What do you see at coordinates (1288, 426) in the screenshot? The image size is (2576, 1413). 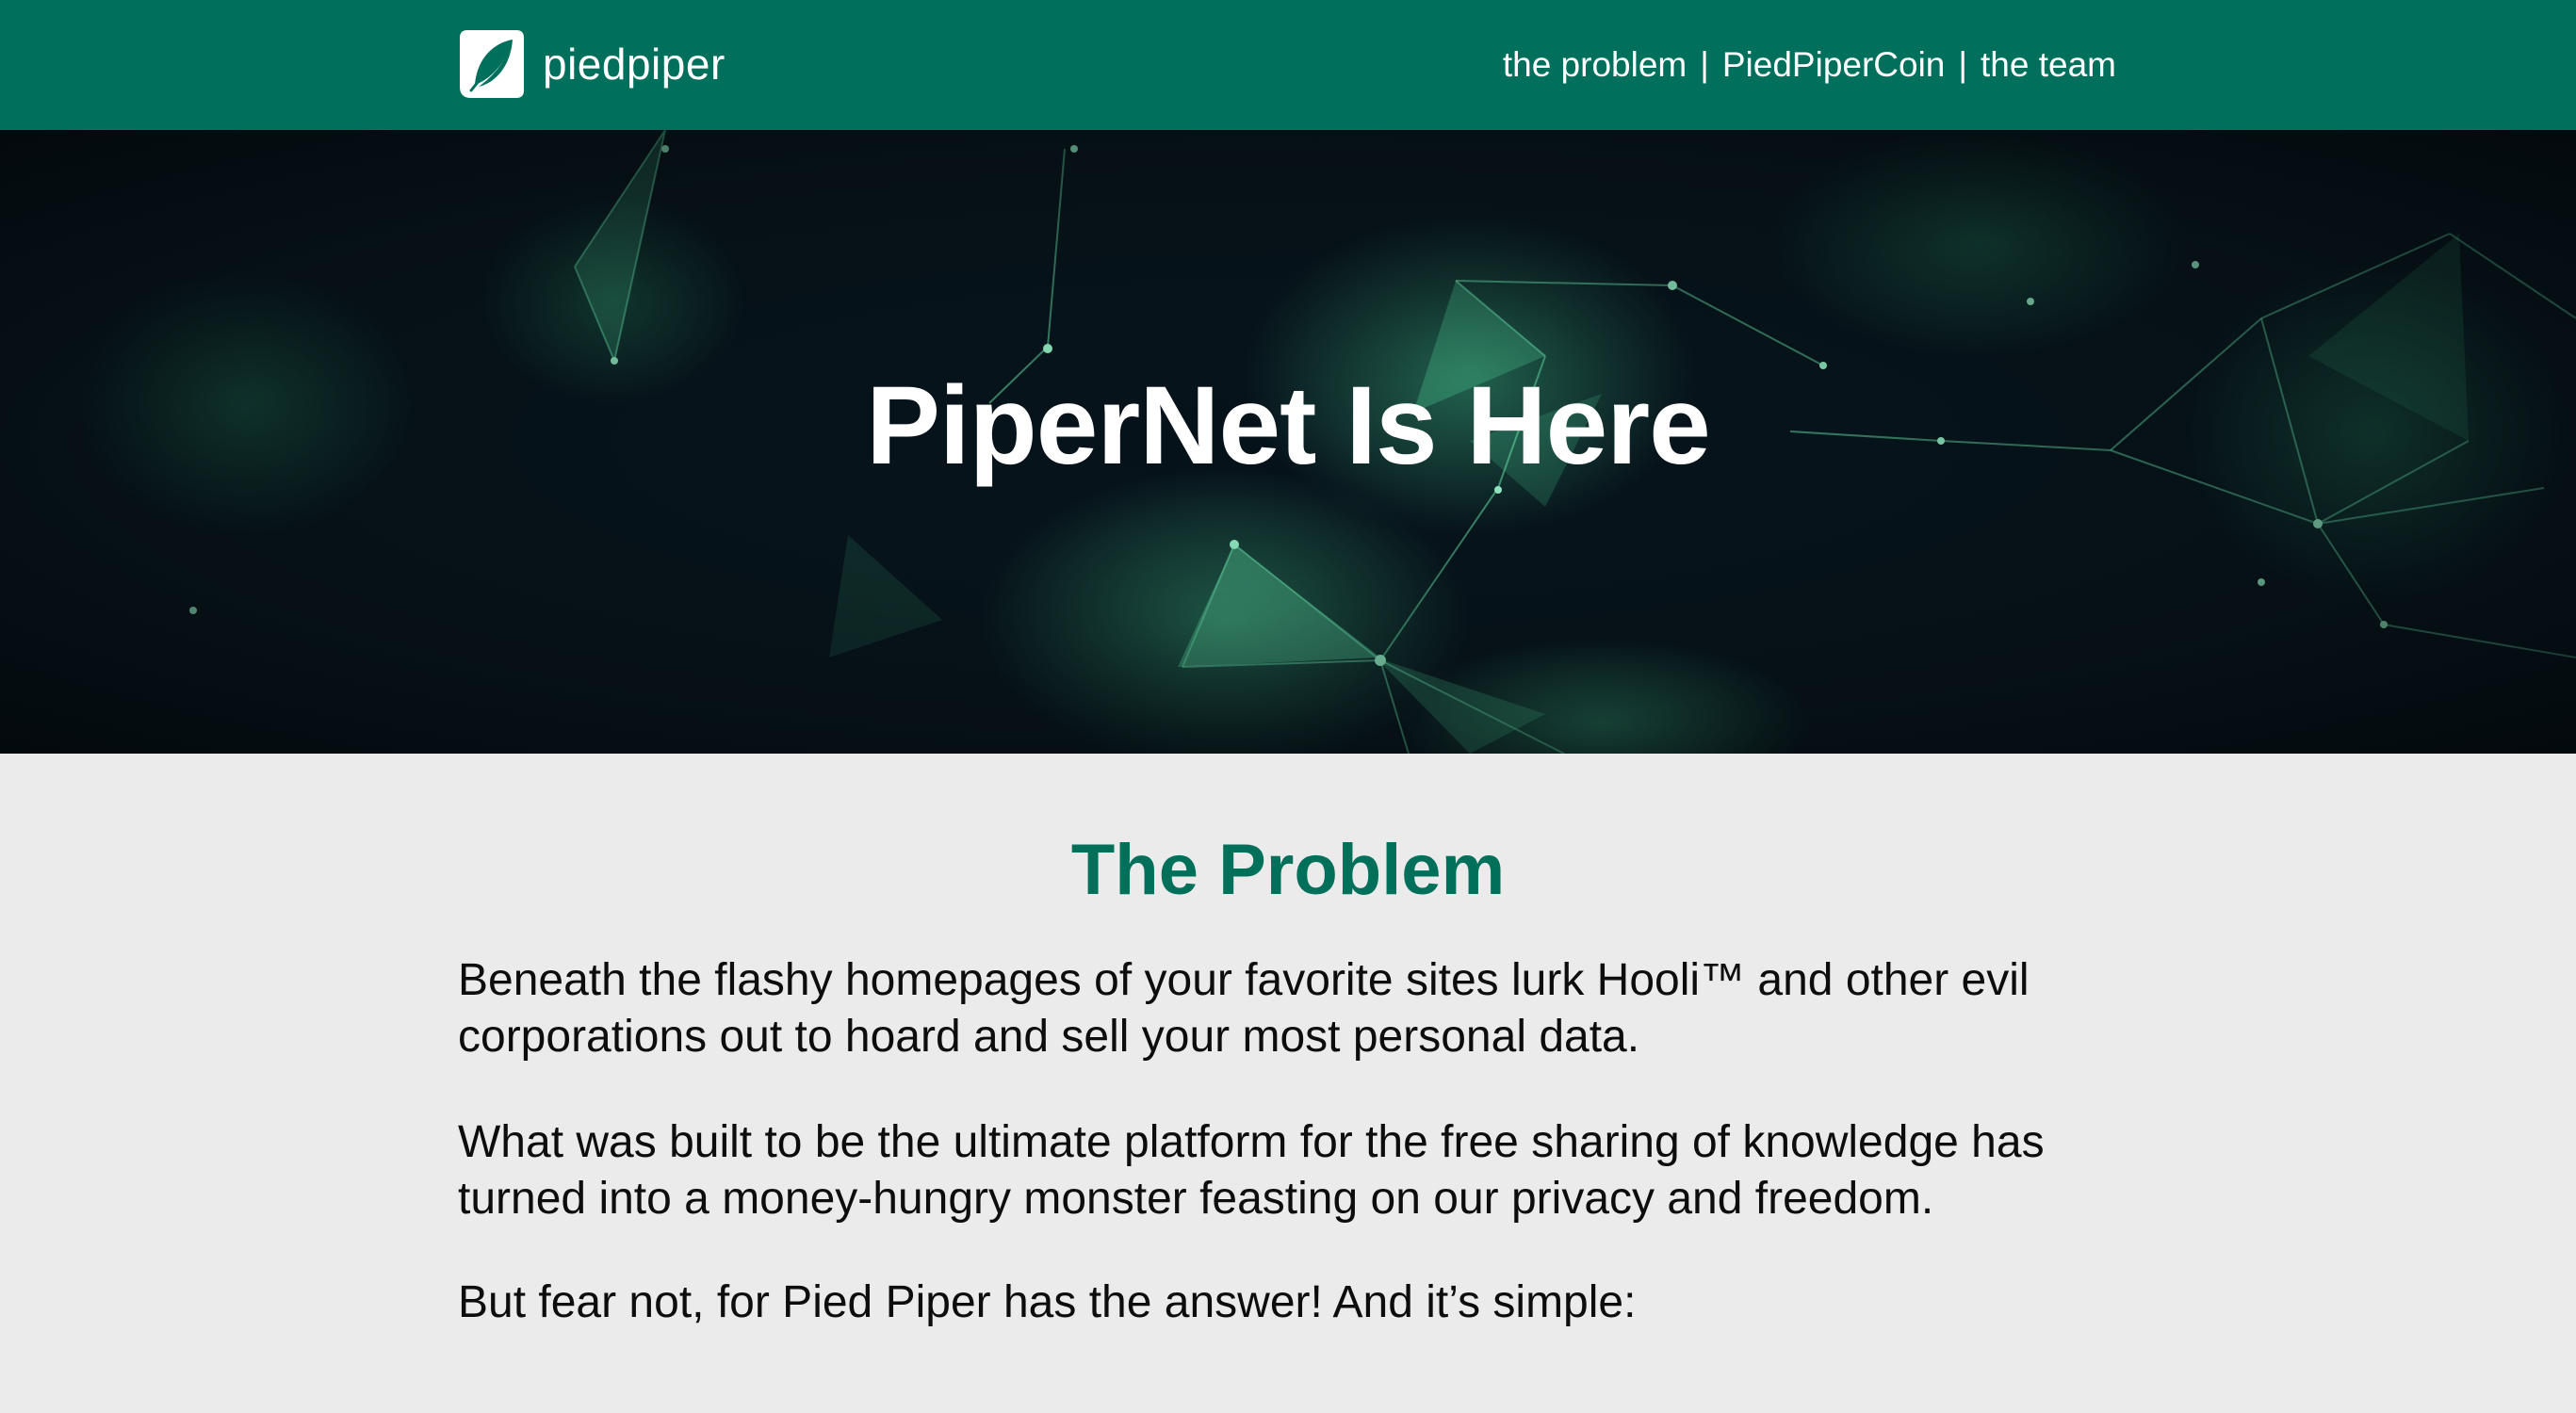 I see `hero-title: PiperNet Is Here` at bounding box center [1288, 426].